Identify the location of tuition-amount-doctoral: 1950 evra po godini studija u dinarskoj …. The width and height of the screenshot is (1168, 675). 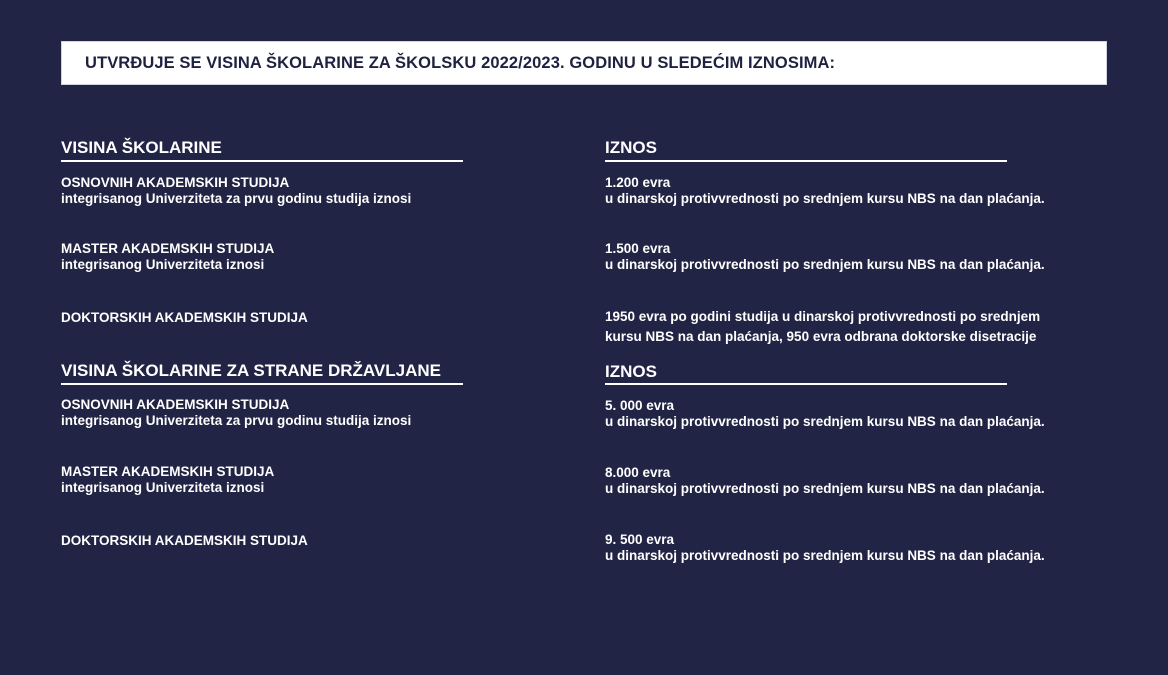
(822, 327).